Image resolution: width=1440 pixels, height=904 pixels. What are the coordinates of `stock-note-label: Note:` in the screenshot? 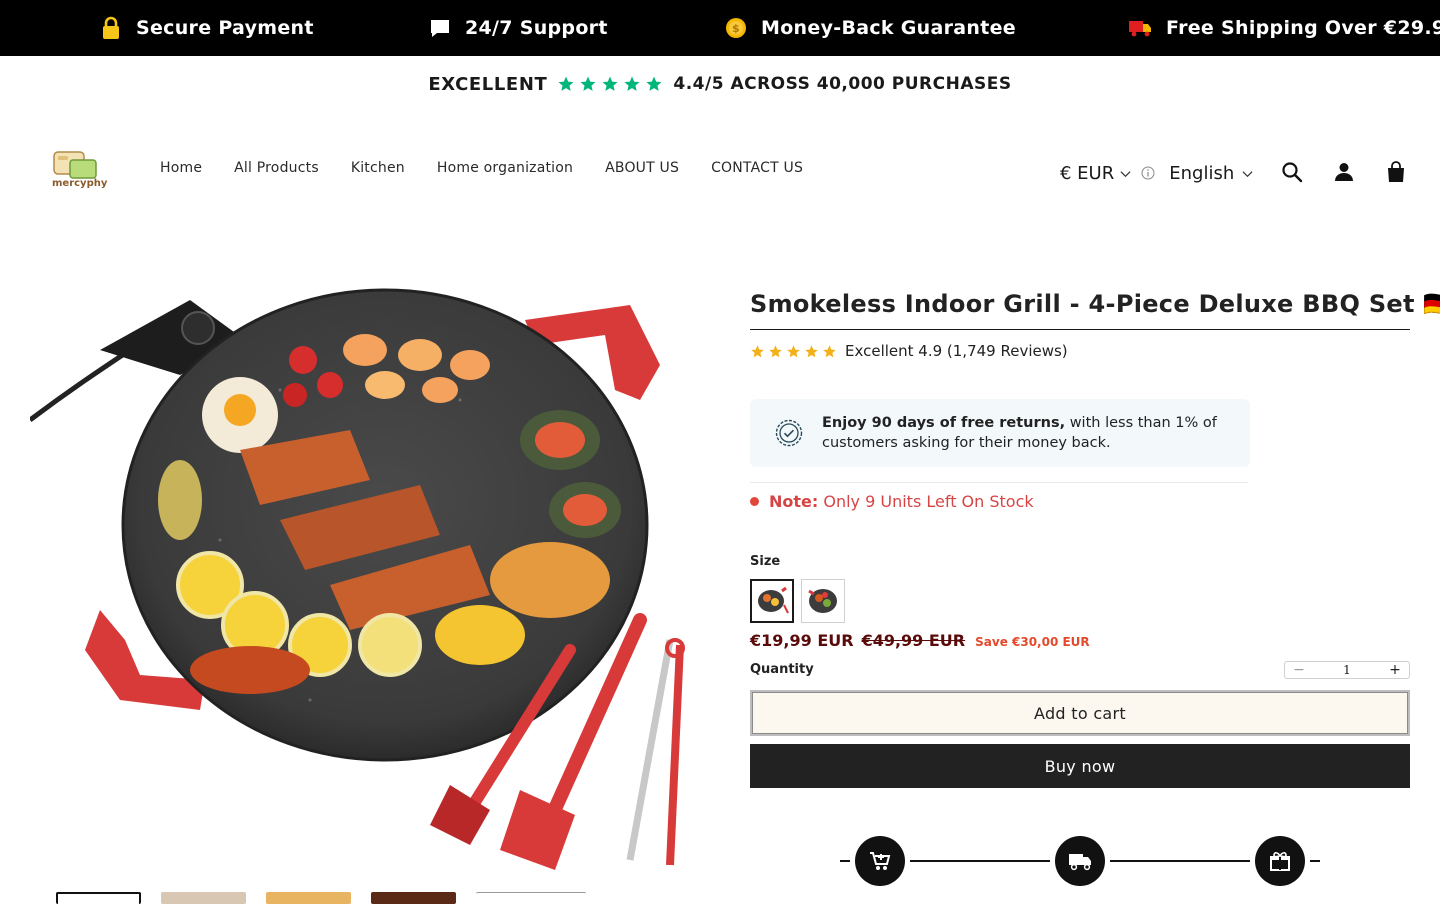 It's located at (794, 501).